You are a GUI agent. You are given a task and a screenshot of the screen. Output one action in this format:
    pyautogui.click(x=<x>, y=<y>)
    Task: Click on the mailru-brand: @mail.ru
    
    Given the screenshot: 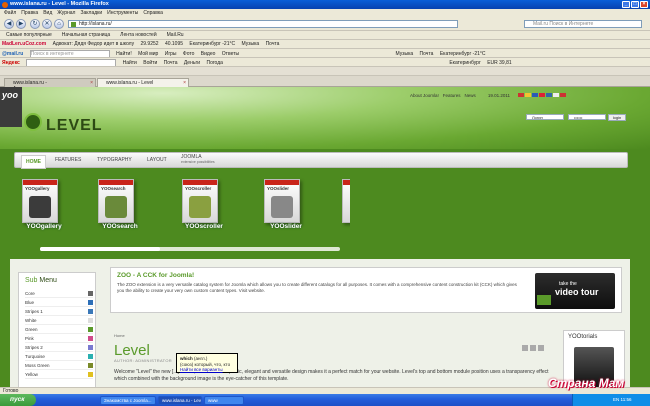 What is the action you would take?
    pyautogui.click(x=12, y=54)
    